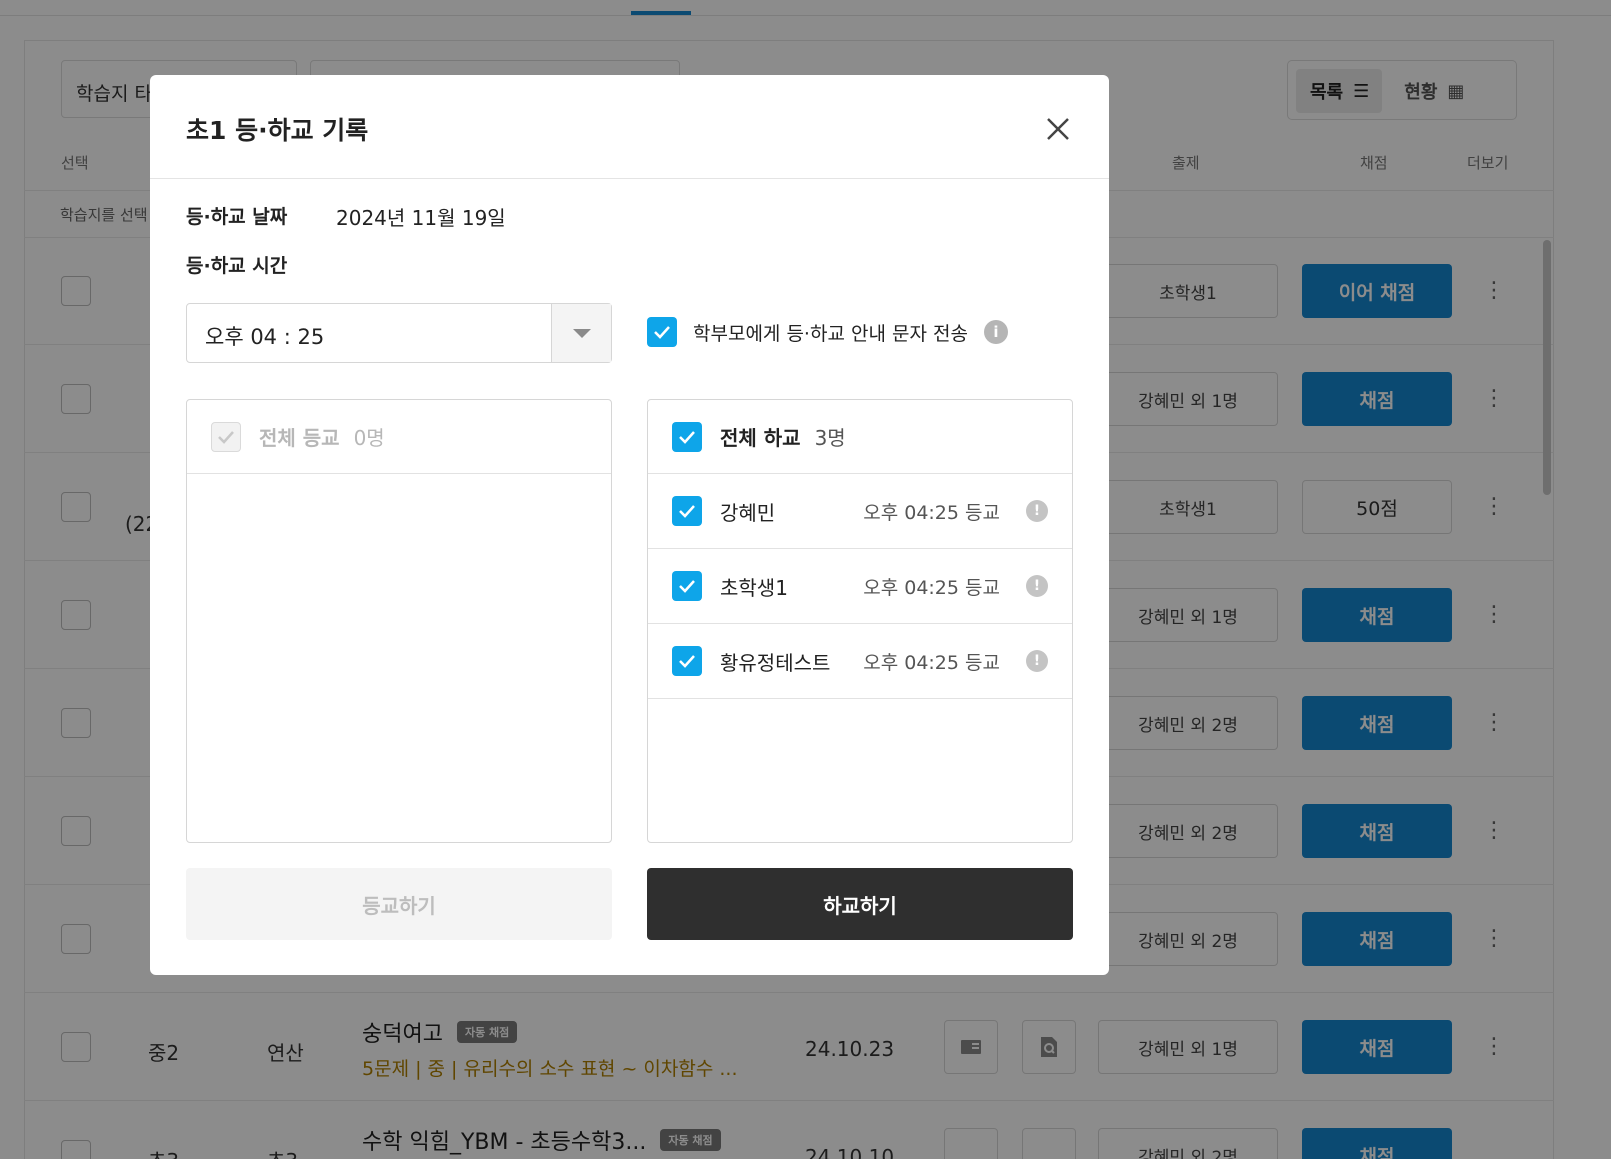 The image size is (1611, 1159). Describe the element at coordinates (399, 437) in the screenshot. I see `arrive-panel-header: 전체 등교 0명` at that location.